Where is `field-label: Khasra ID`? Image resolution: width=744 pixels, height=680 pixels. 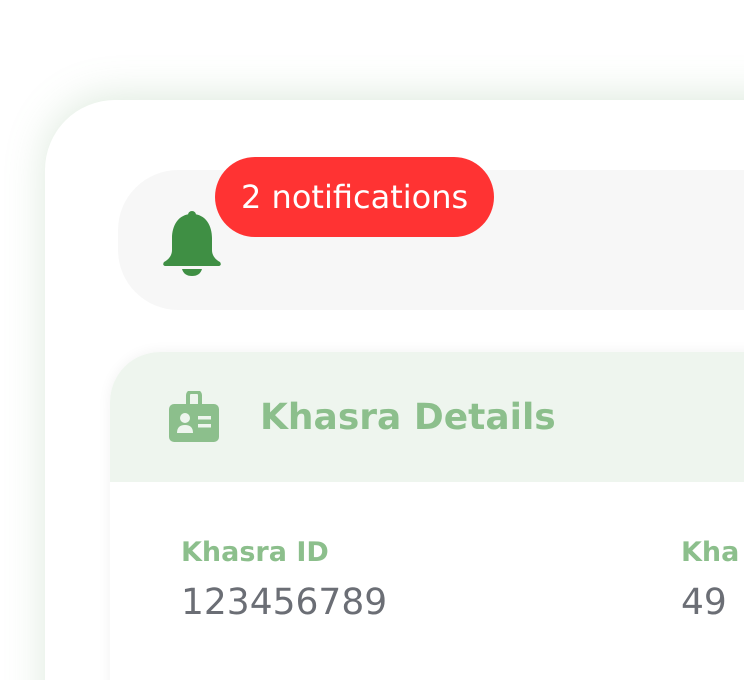 field-label: Khasra ID is located at coordinates (255, 552).